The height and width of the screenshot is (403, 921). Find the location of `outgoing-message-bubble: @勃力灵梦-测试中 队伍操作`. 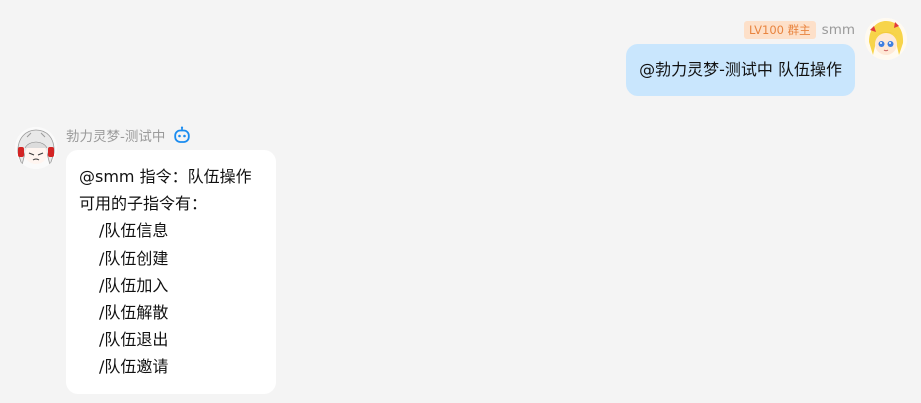

outgoing-message-bubble: @勃力灵梦-测试中 队伍操作 is located at coordinates (740, 70).